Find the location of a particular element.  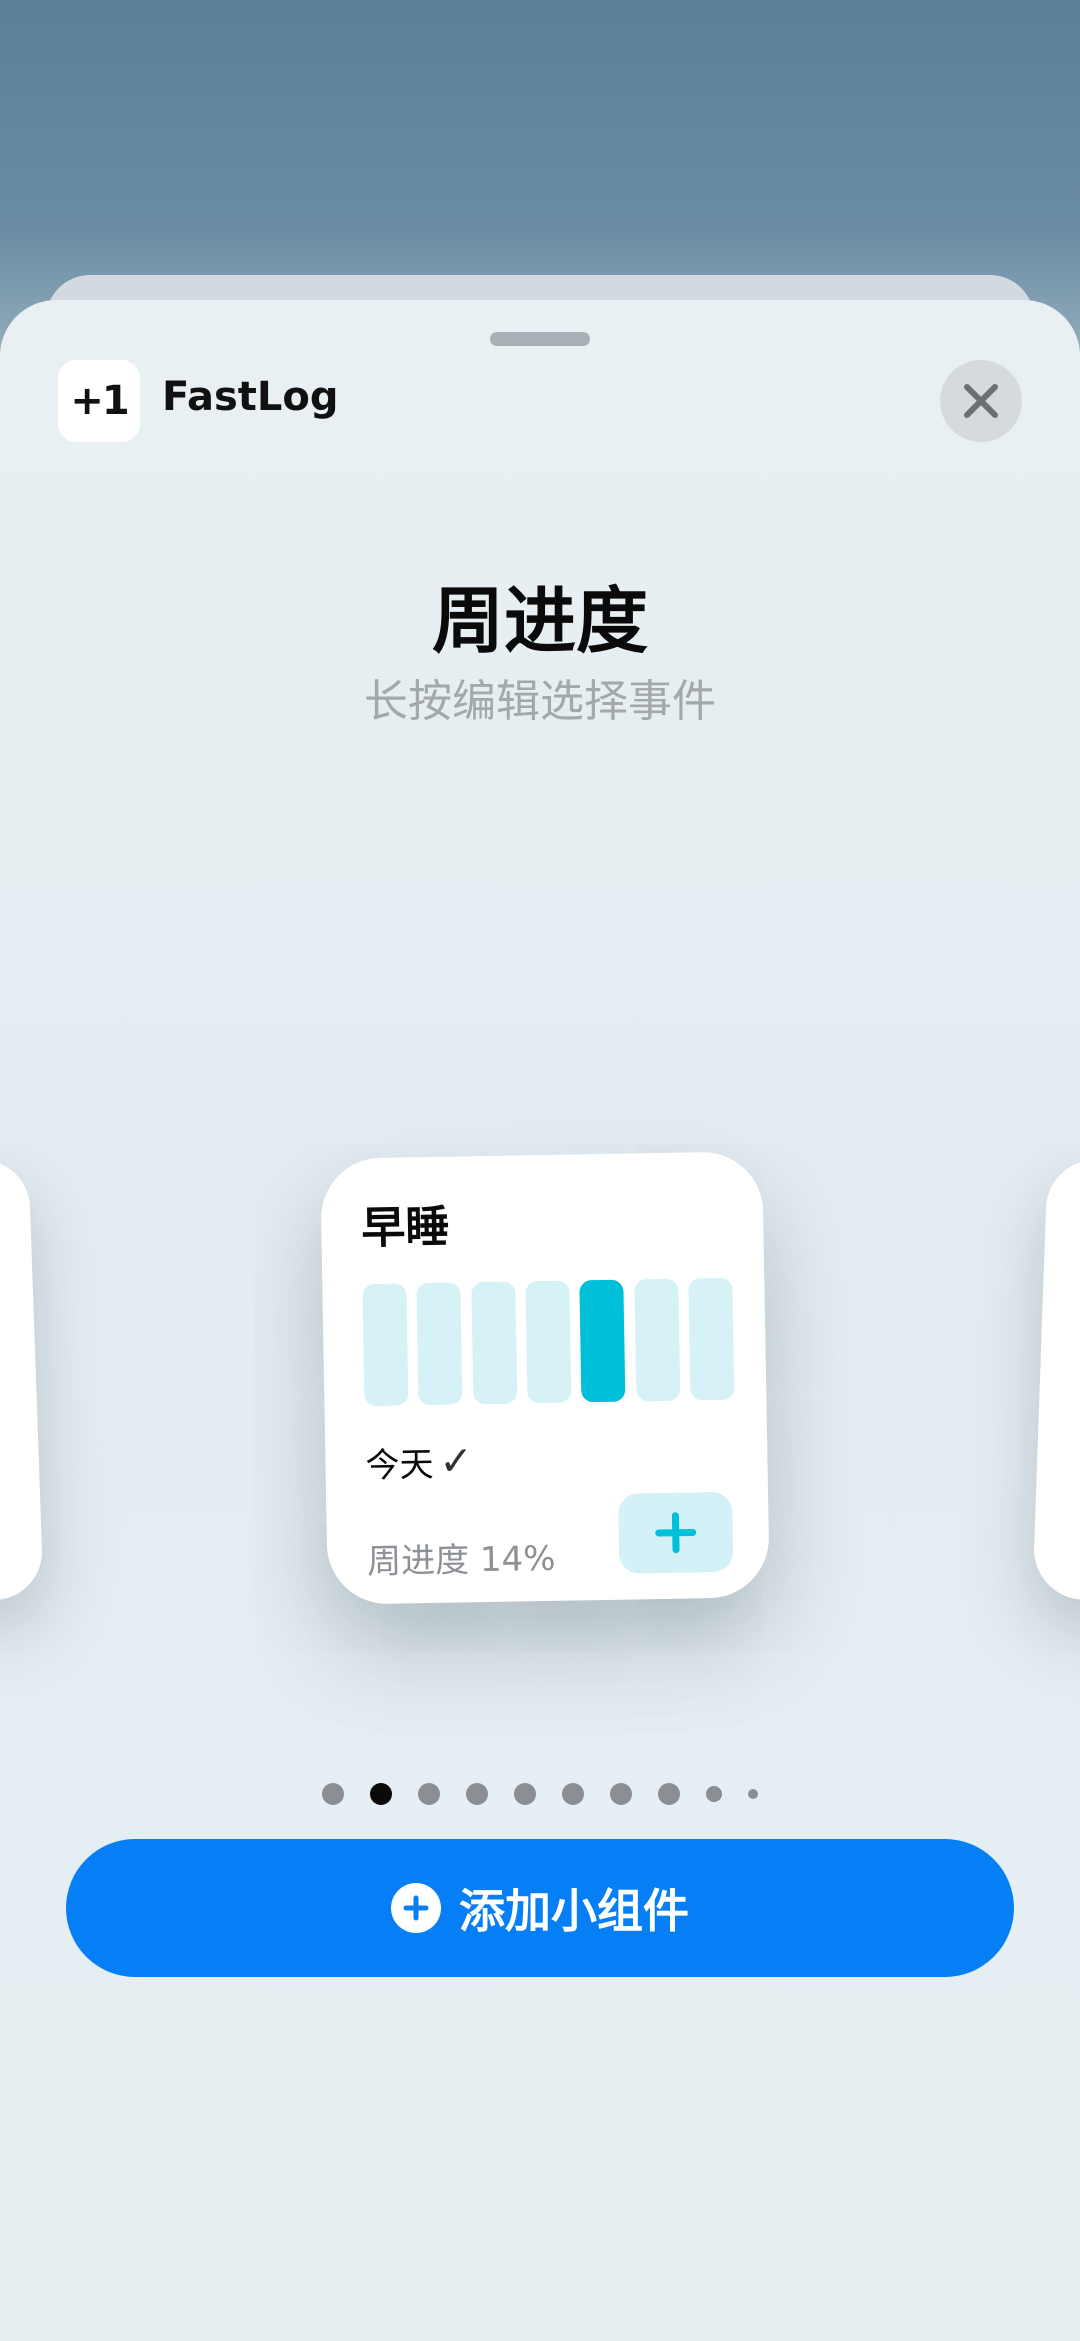

close-icon is located at coordinates (981, 401).